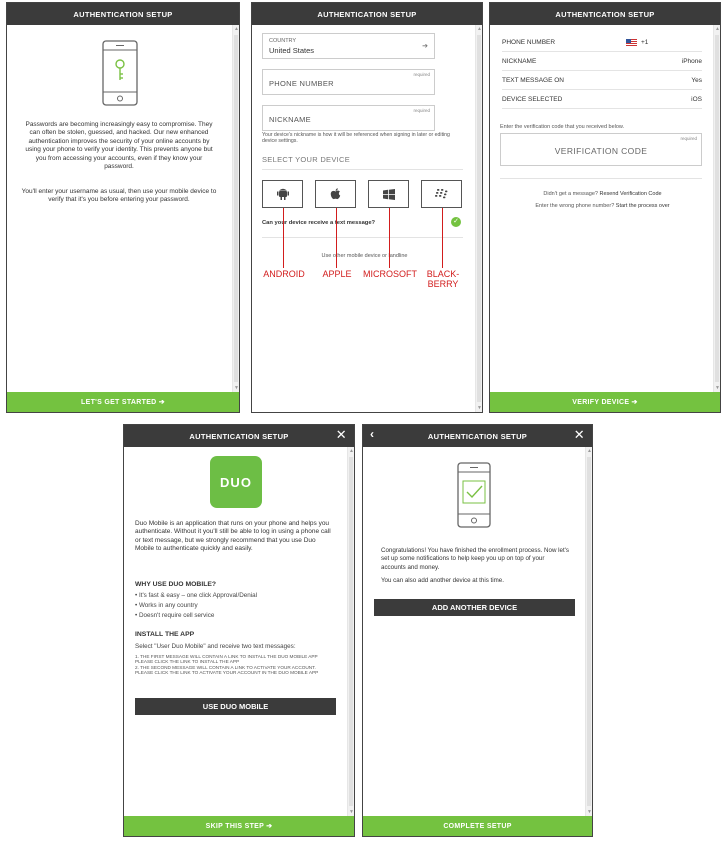 This screenshot has width=725, height=842. I want to click on no-message-text: Didn't get a message?, so click(570, 194).